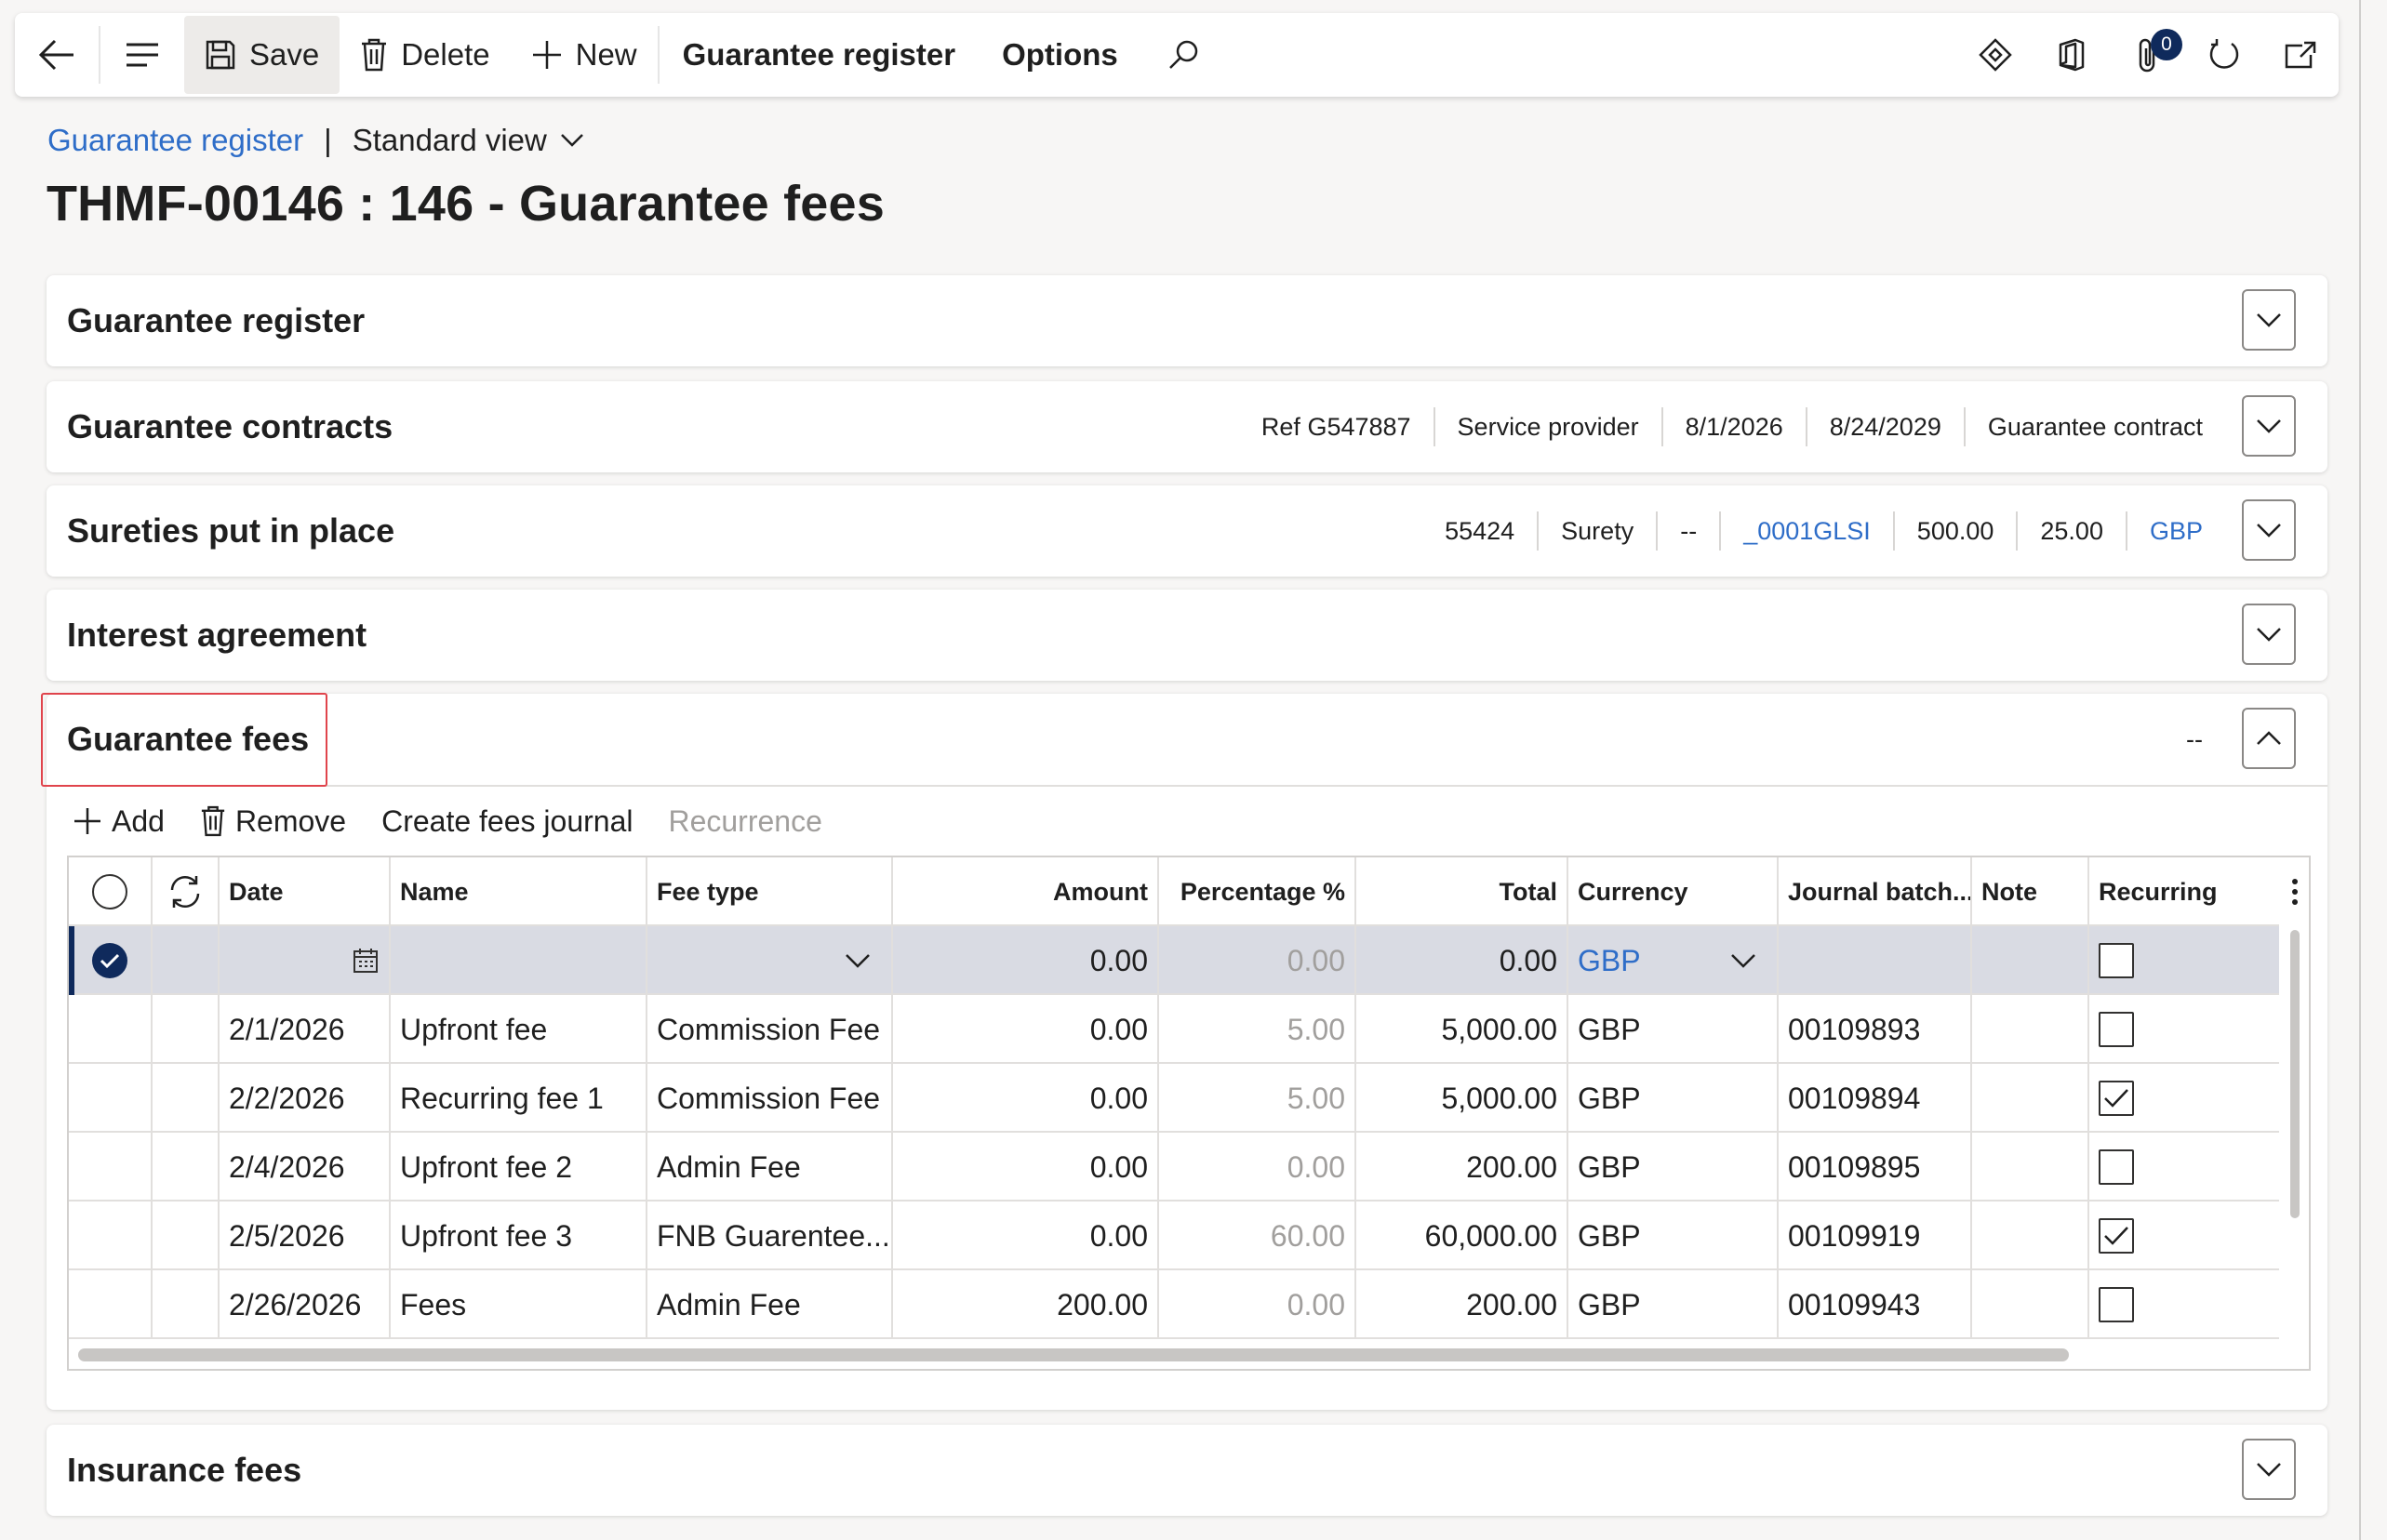 This screenshot has width=2387, height=1540. I want to click on vertical-scrollbar, so click(2295, 1074).